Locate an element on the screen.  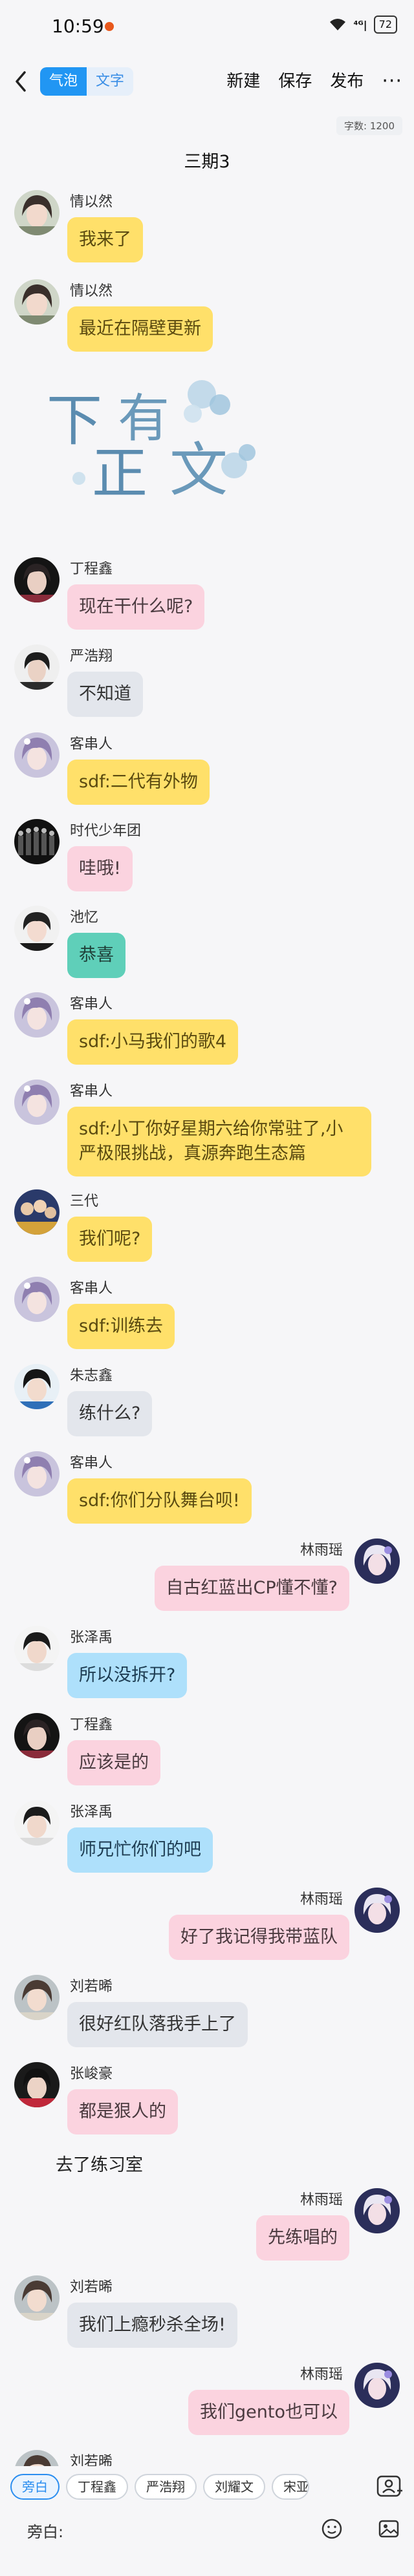
more-icon: ··· is located at coordinates (392, 81).